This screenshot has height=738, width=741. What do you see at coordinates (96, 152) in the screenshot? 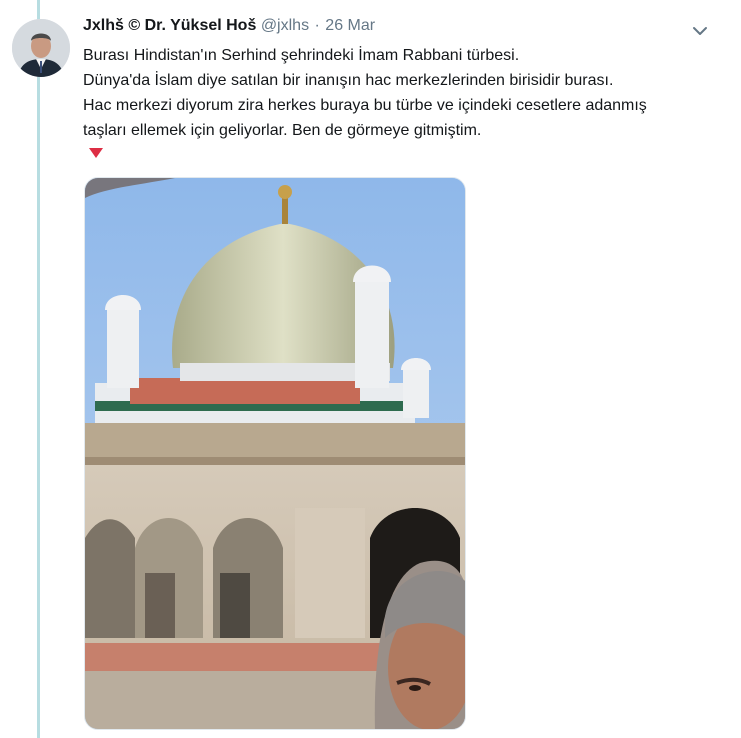
I see `down-triangle-emoji-icon` at bounding box center [96, 152].